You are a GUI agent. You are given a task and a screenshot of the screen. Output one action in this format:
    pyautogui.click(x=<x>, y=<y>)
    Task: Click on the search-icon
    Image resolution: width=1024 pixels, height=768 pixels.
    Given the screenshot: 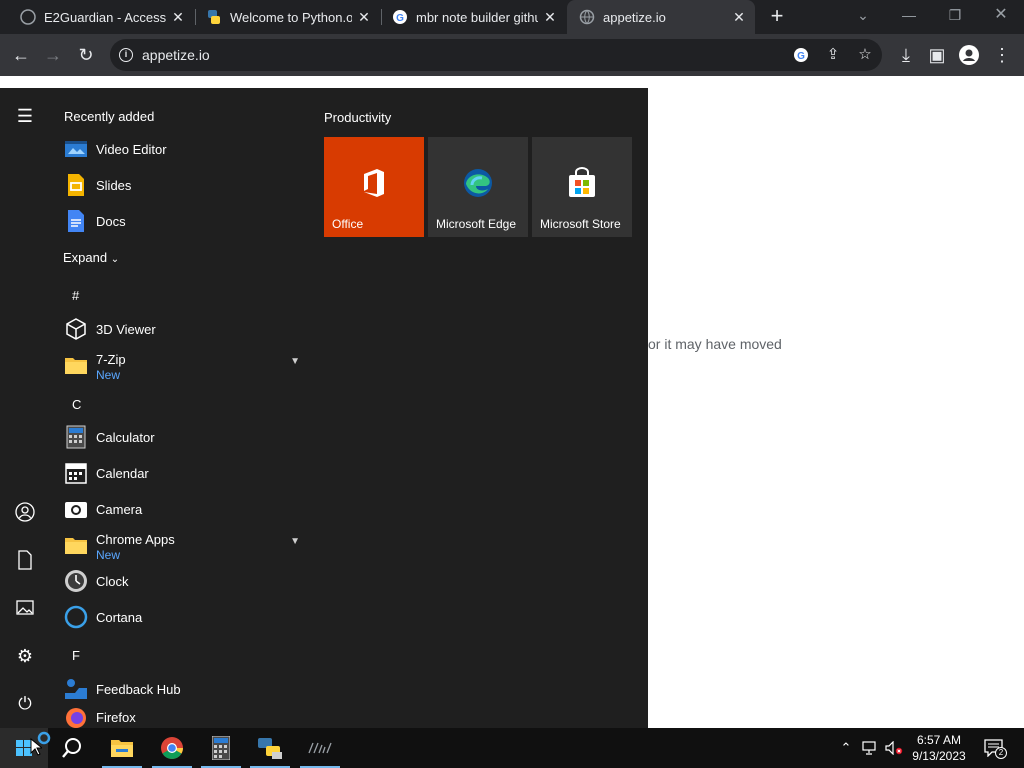 What is the action you would take?
    pyautogui.click(x=71, y=748)
    